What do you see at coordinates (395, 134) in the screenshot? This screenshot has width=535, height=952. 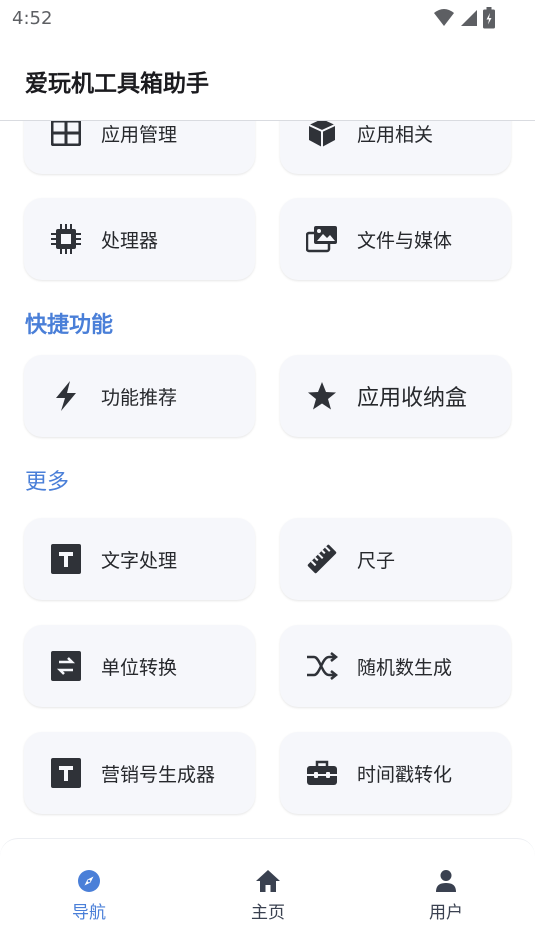 I see `card-label: 应用相关` at bounding box center [395, 134].